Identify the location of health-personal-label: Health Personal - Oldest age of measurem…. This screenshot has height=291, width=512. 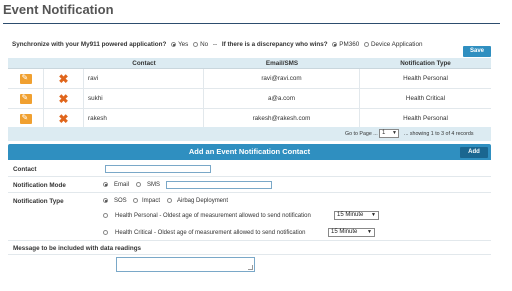
(213, 216).